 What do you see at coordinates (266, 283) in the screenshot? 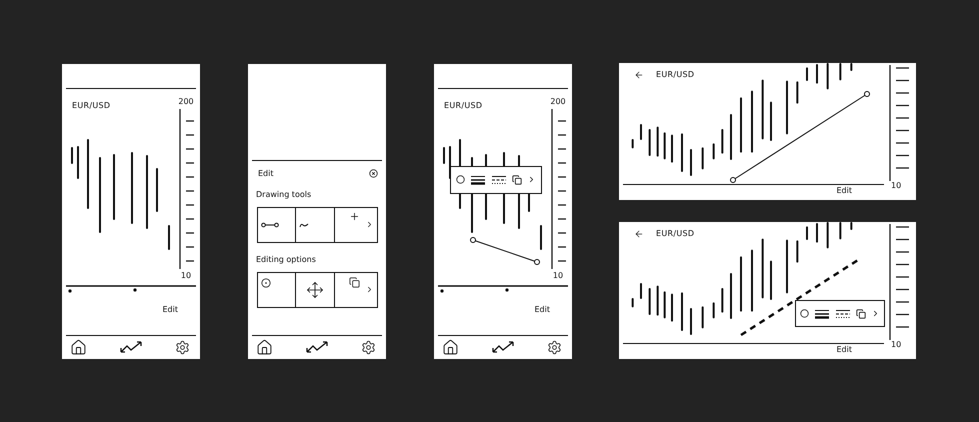
I see `target-icon` at bounding box center [266, 283].